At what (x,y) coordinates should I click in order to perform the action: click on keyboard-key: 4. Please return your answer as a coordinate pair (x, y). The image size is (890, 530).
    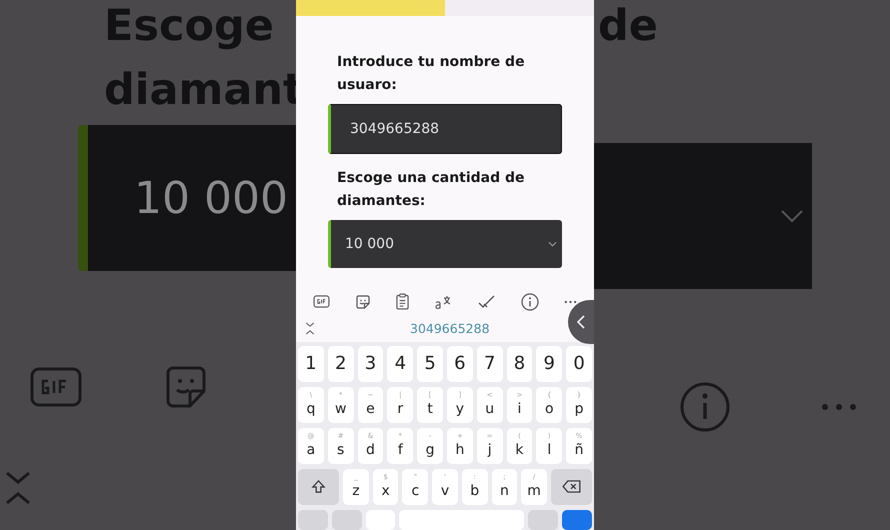
    Looking at the image, I should click on (400, 364).